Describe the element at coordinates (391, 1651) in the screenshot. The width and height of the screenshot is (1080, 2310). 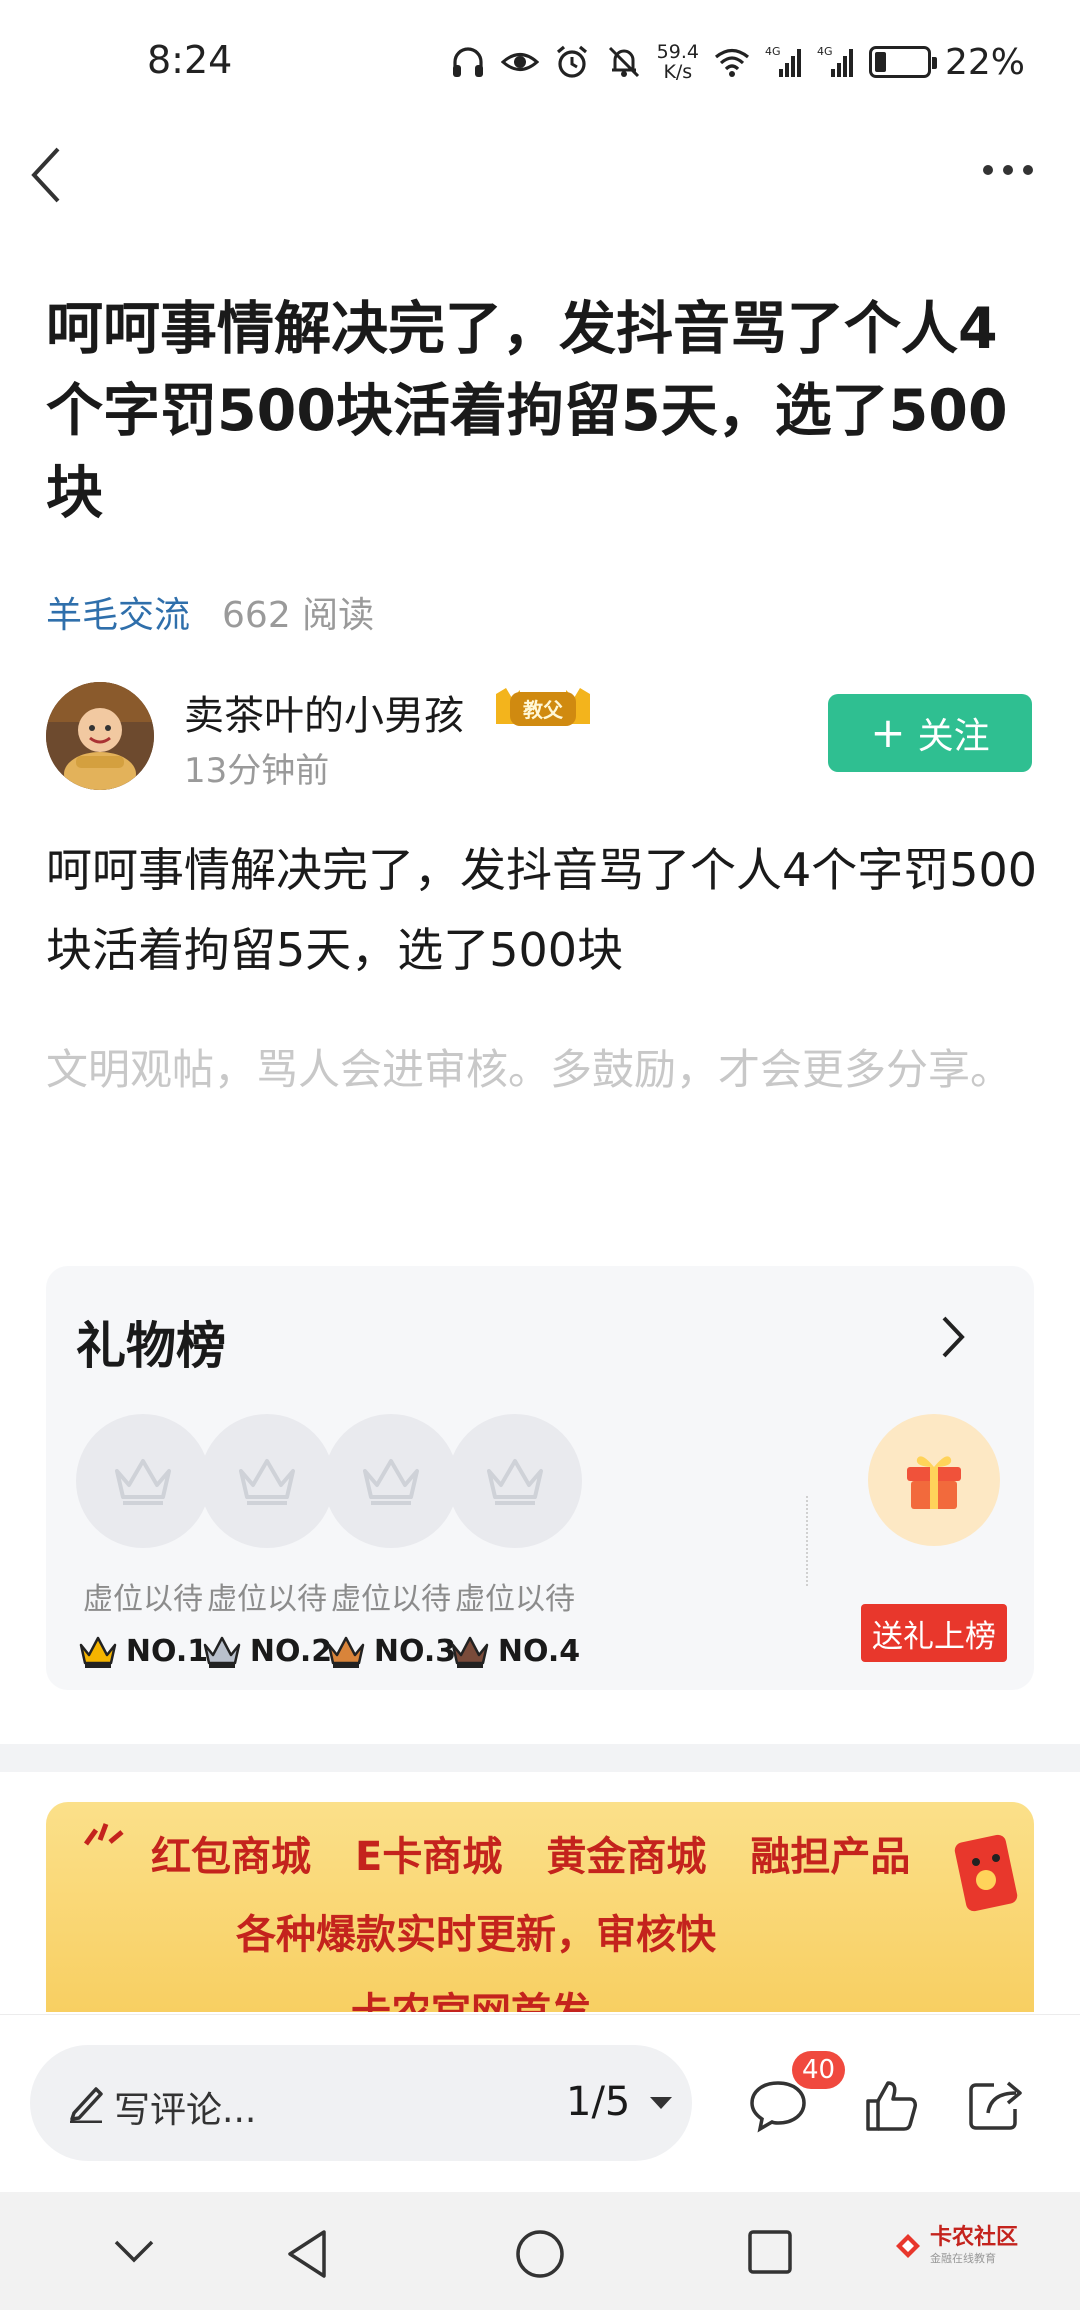
I see `rank-label: NO.3` at that location.